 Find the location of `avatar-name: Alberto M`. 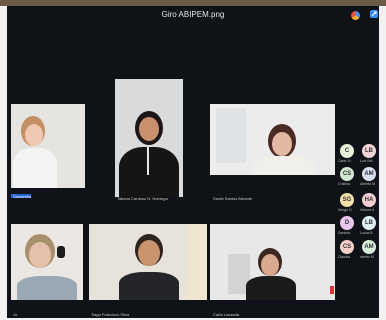

avatar-name: Alberto M is located at coordinates (367, 184).